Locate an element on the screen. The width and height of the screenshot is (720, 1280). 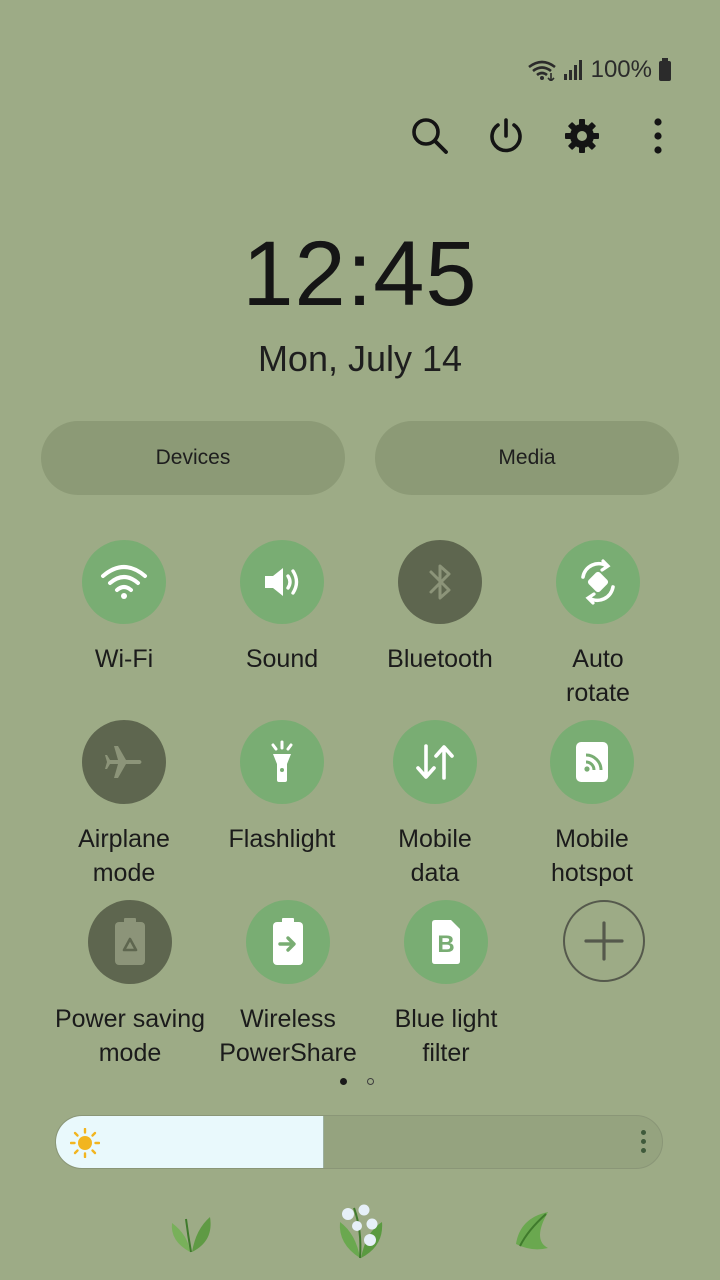
tile-label: Wi-Fi is located at coordinates (124, 659).